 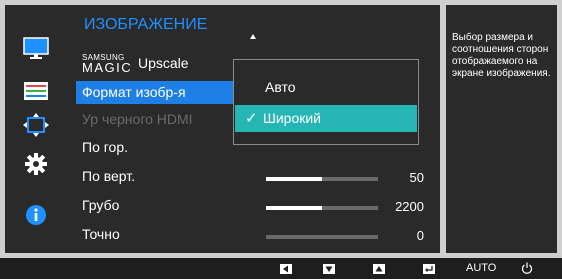 I want to click on option-label: Авто, so click(x=280, y=87).